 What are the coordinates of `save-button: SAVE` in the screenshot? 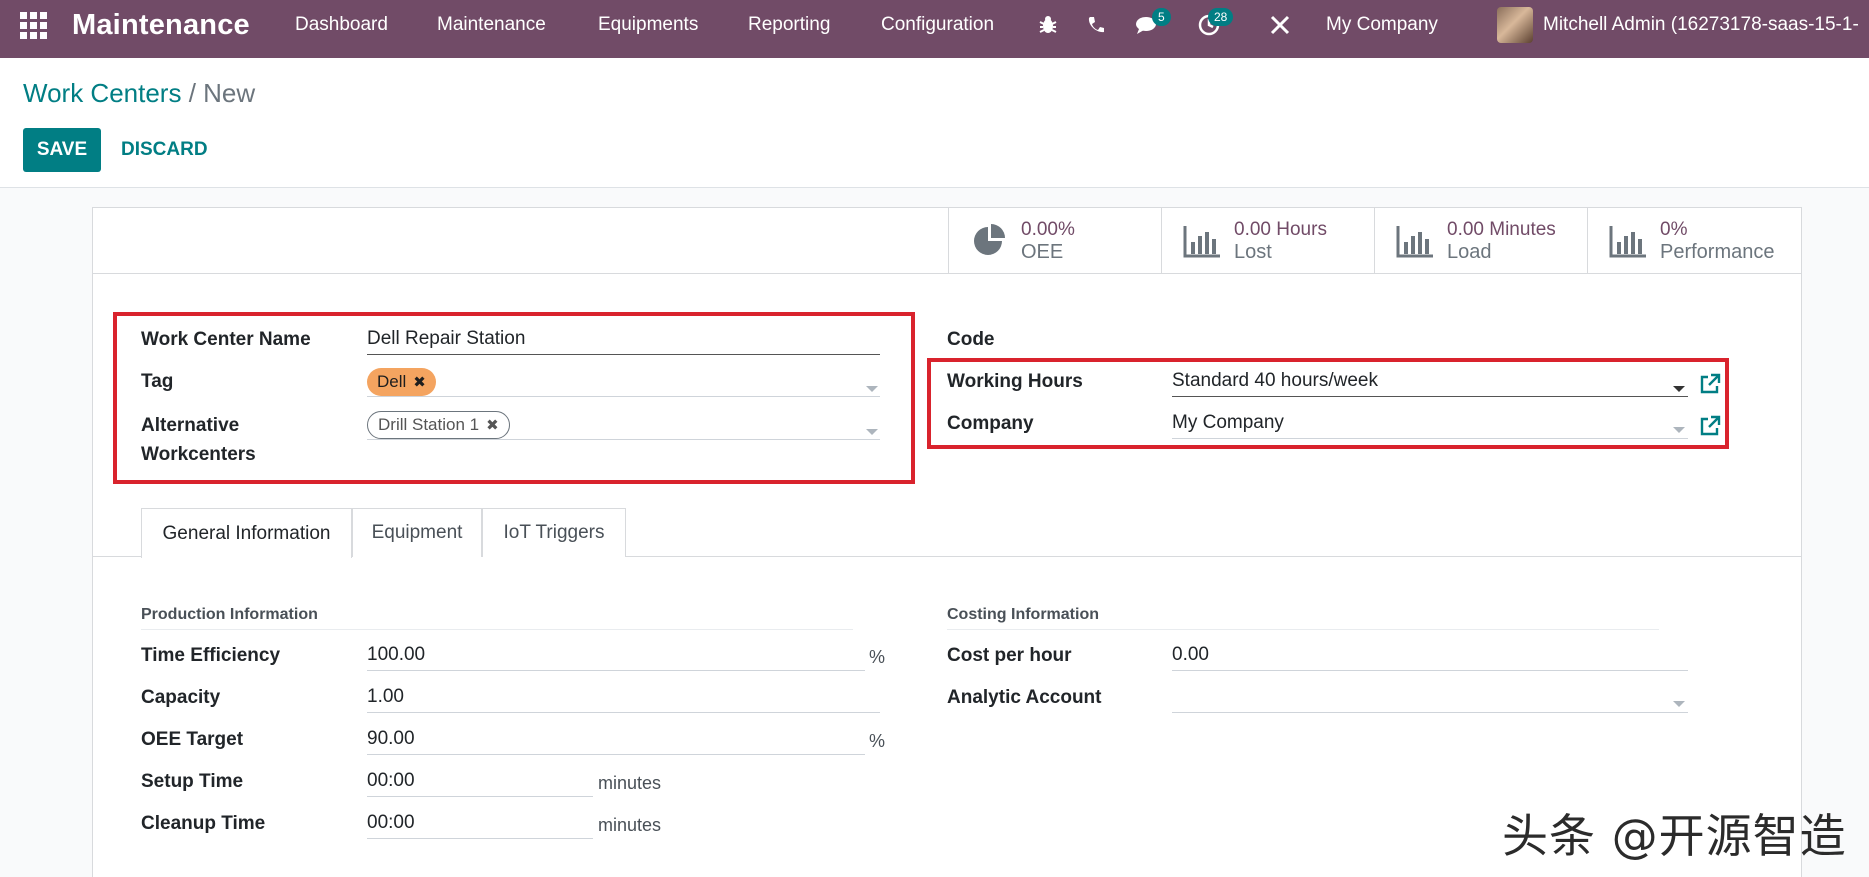 It's located at (62, 150).